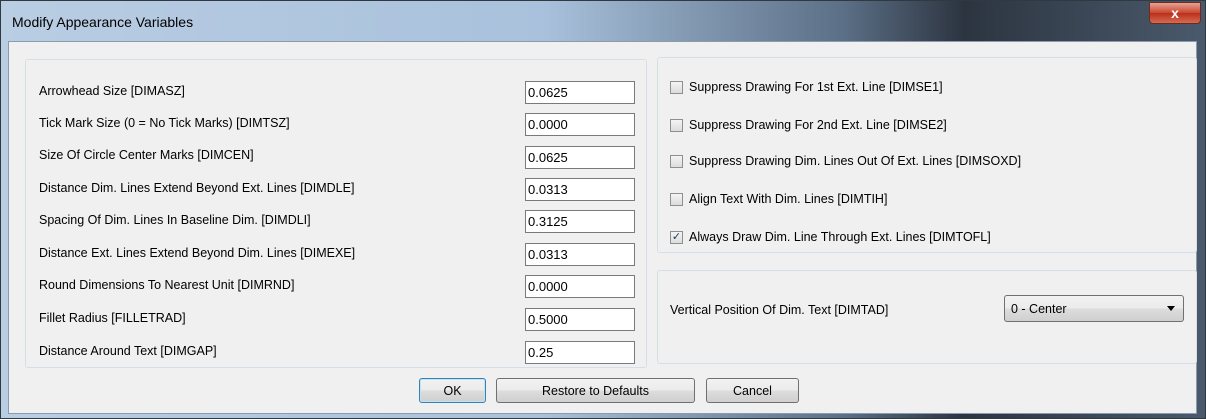 The height and width of the screenshot is (419, 1206). I want to click on dimtofl-checkbox: ✓, so click(676, 237).